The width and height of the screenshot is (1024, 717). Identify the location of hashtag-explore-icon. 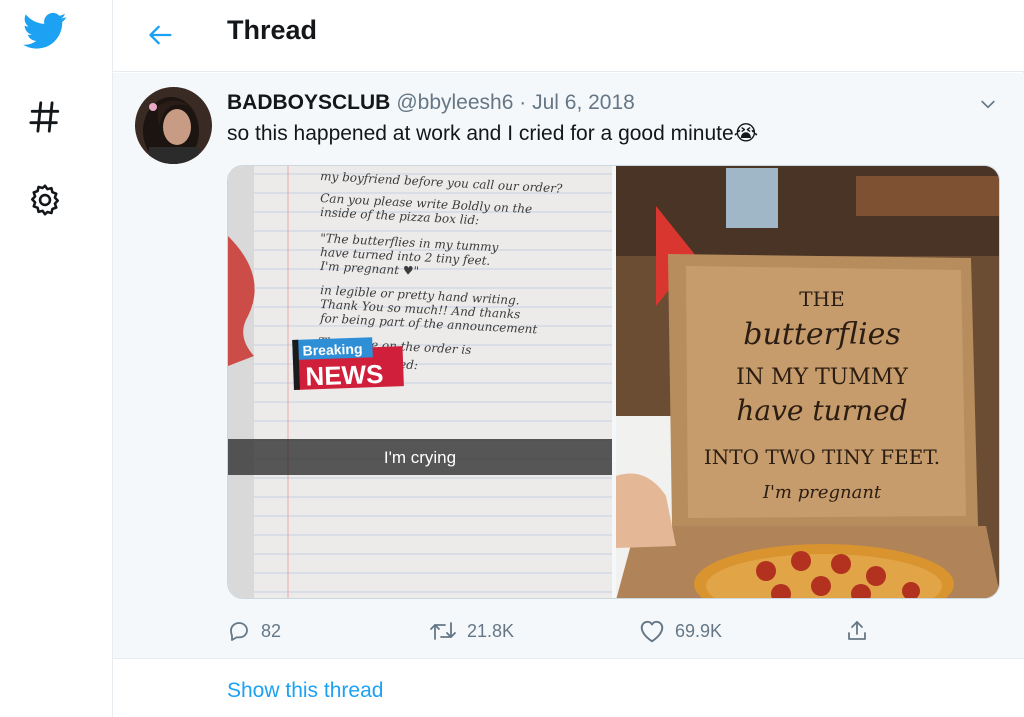
(45, 117).